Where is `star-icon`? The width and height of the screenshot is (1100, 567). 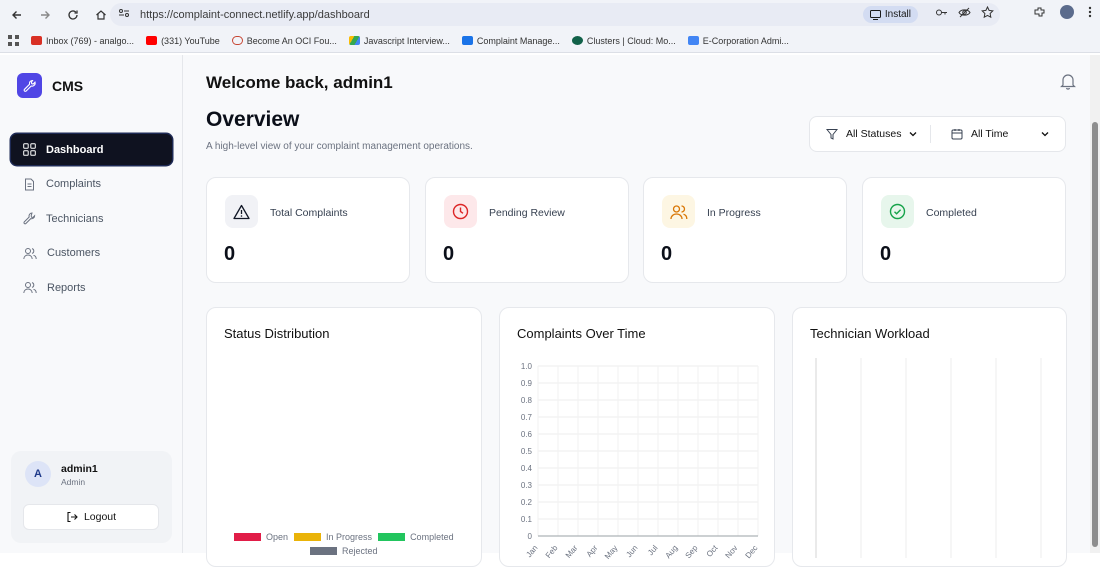 star-icon is located at coordinates (987, 12).